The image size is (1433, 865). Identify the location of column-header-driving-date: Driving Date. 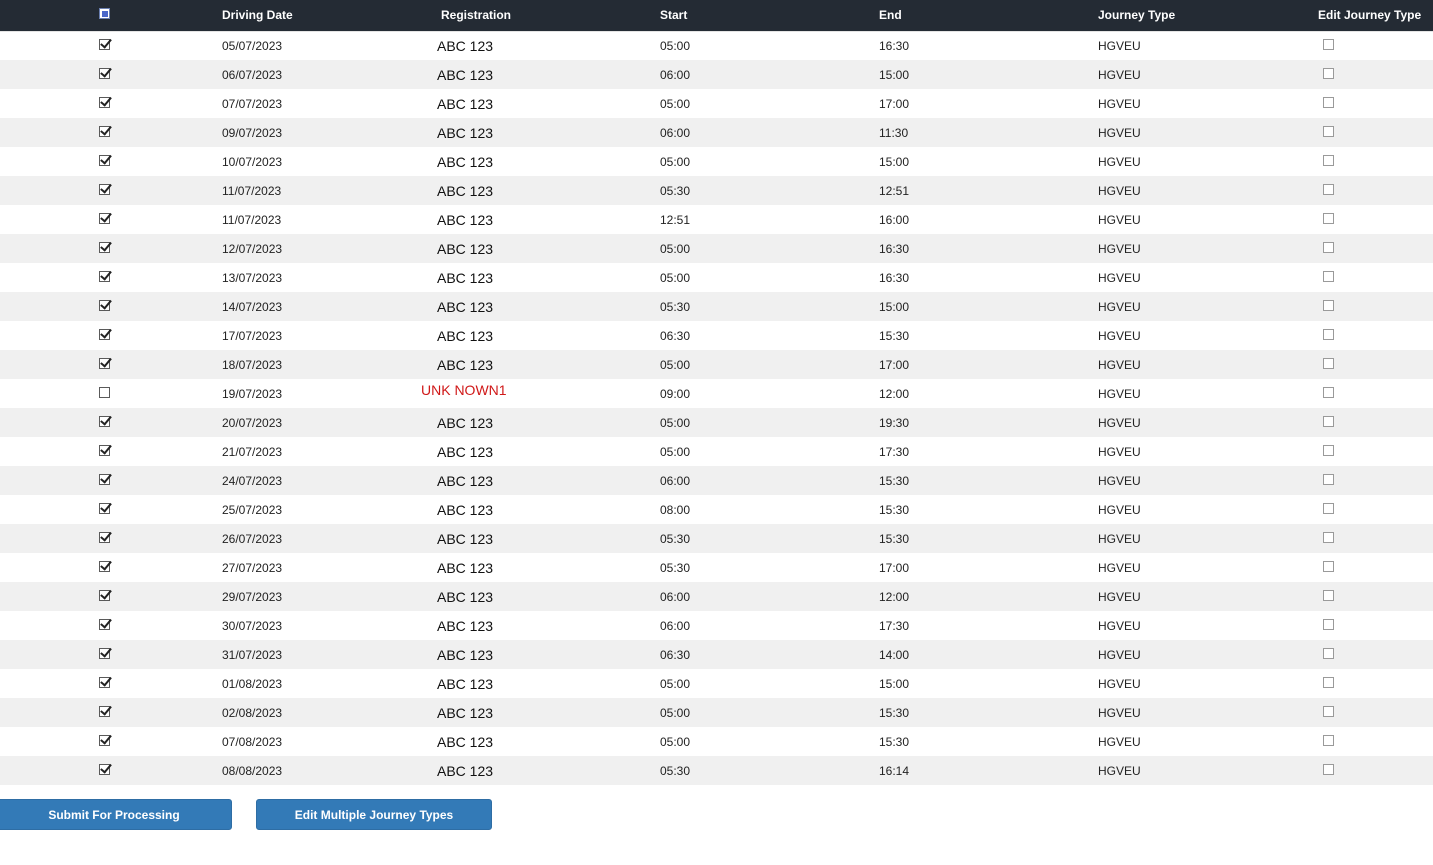
(257, 15).